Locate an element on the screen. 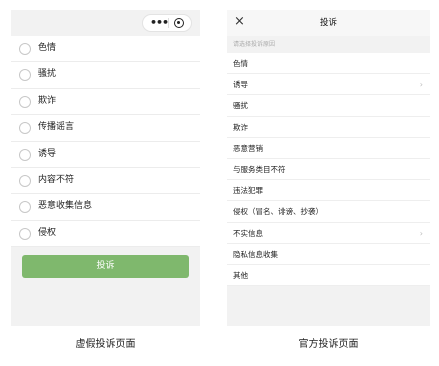 The image size is (439, 366). list-item: 色情 is located at coordinates (328, 64).